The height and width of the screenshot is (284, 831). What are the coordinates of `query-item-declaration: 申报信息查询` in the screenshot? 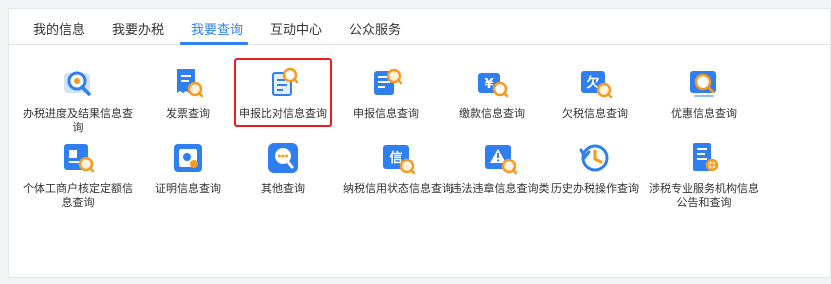 It's located at (386, 93).